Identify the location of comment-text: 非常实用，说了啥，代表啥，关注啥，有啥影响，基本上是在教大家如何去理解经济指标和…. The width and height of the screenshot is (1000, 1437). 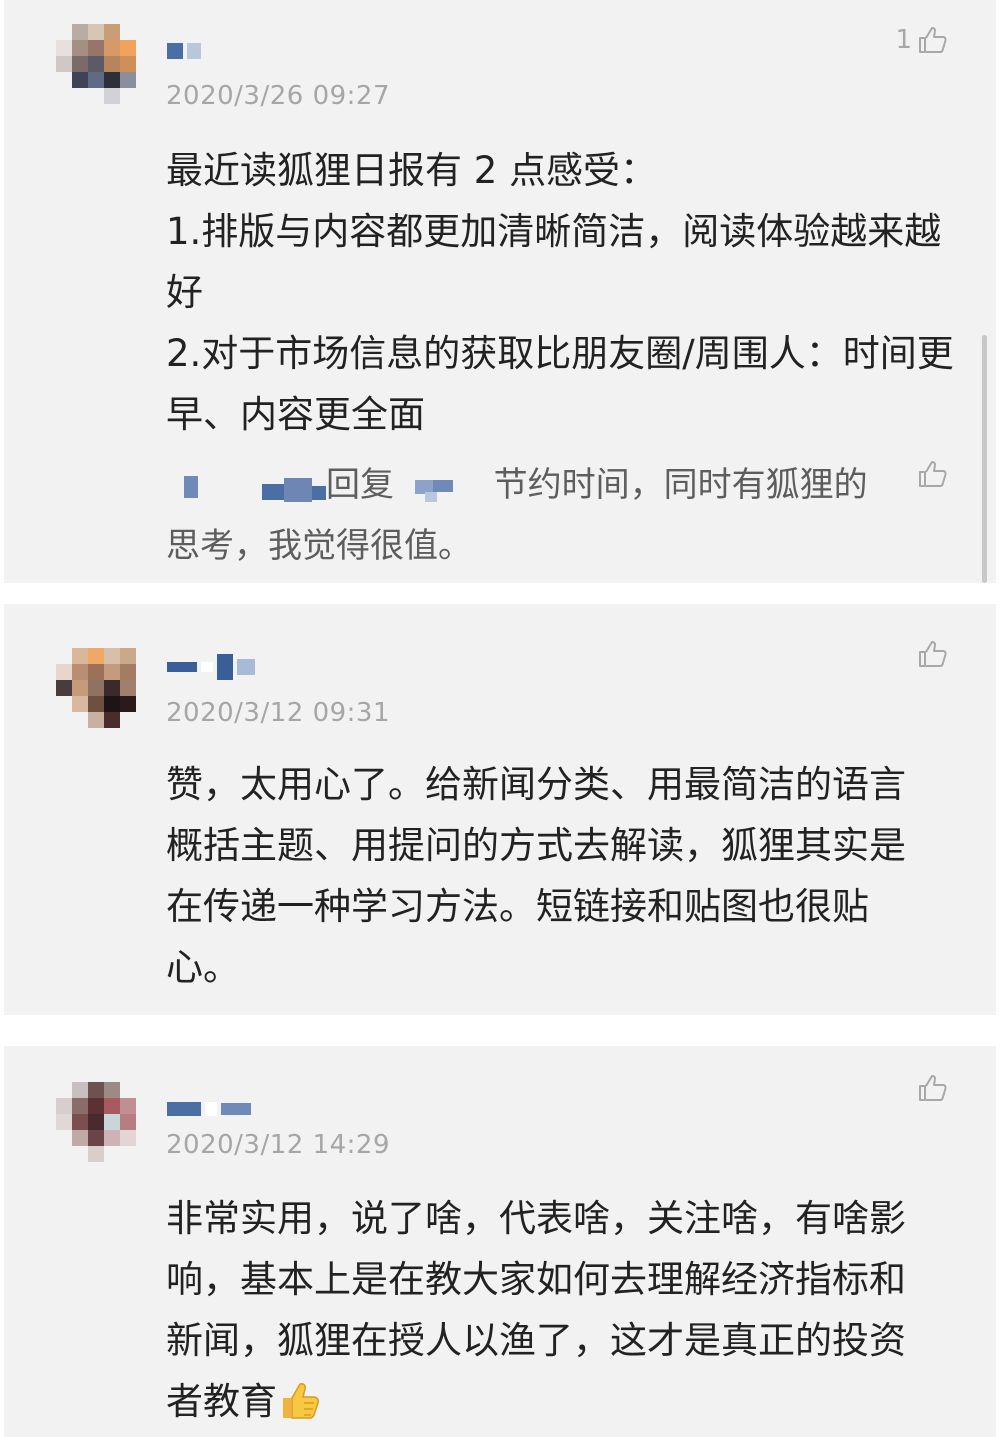
(536, 1310).